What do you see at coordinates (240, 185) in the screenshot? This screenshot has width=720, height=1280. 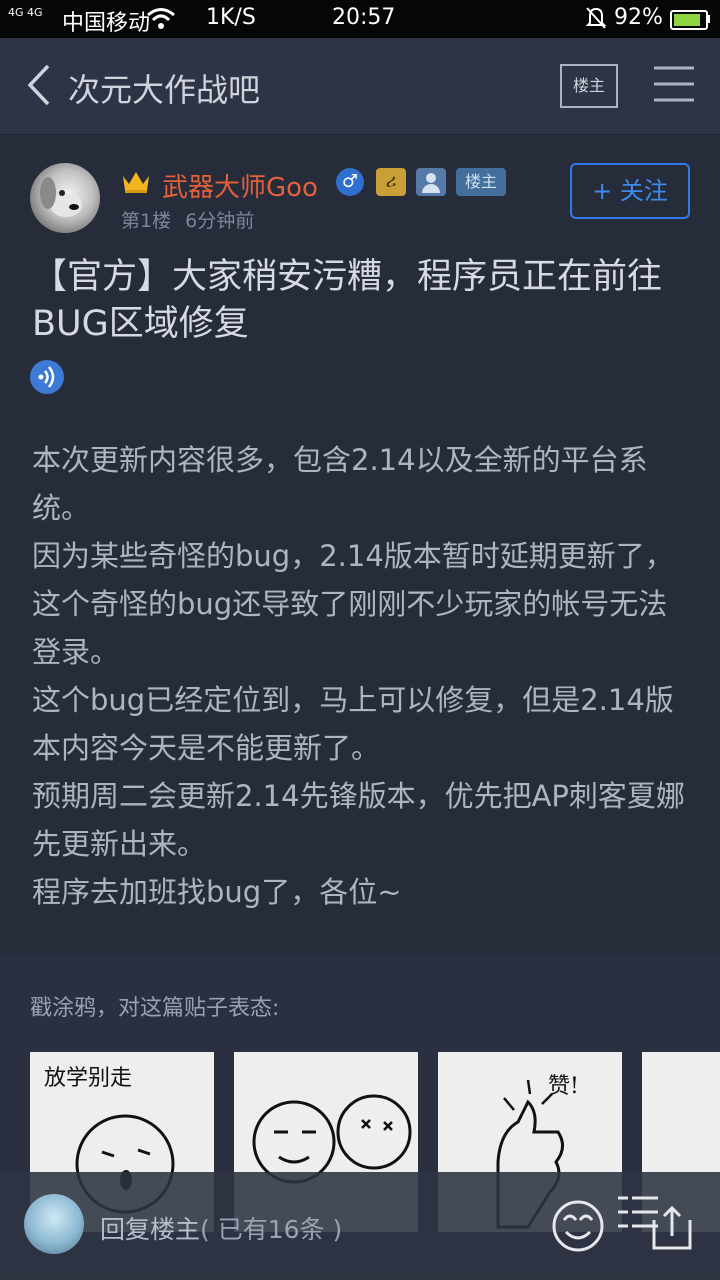 I see `author-name: 武器大师Goo` at bounding box center [240, 185].